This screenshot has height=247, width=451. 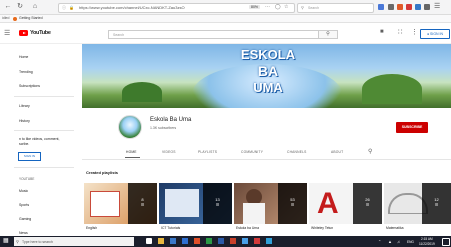 I want to click on youtube-search-button: ⚲, so click(x=328, y=34).